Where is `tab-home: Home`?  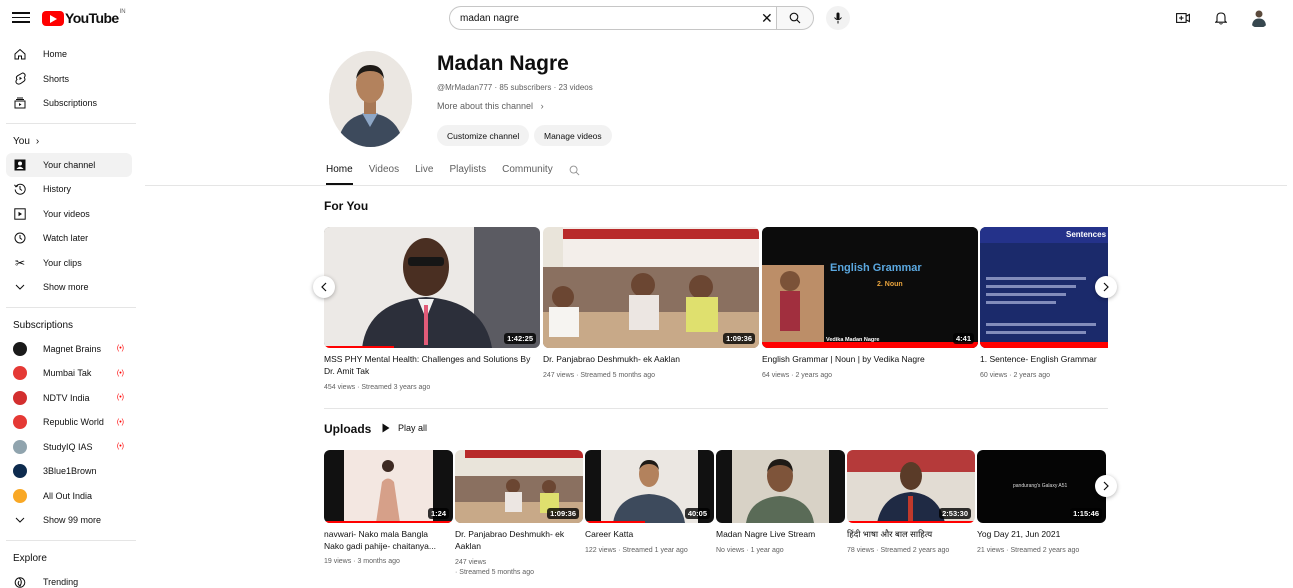 tab-home: Home is located at coordinates (339, 173).